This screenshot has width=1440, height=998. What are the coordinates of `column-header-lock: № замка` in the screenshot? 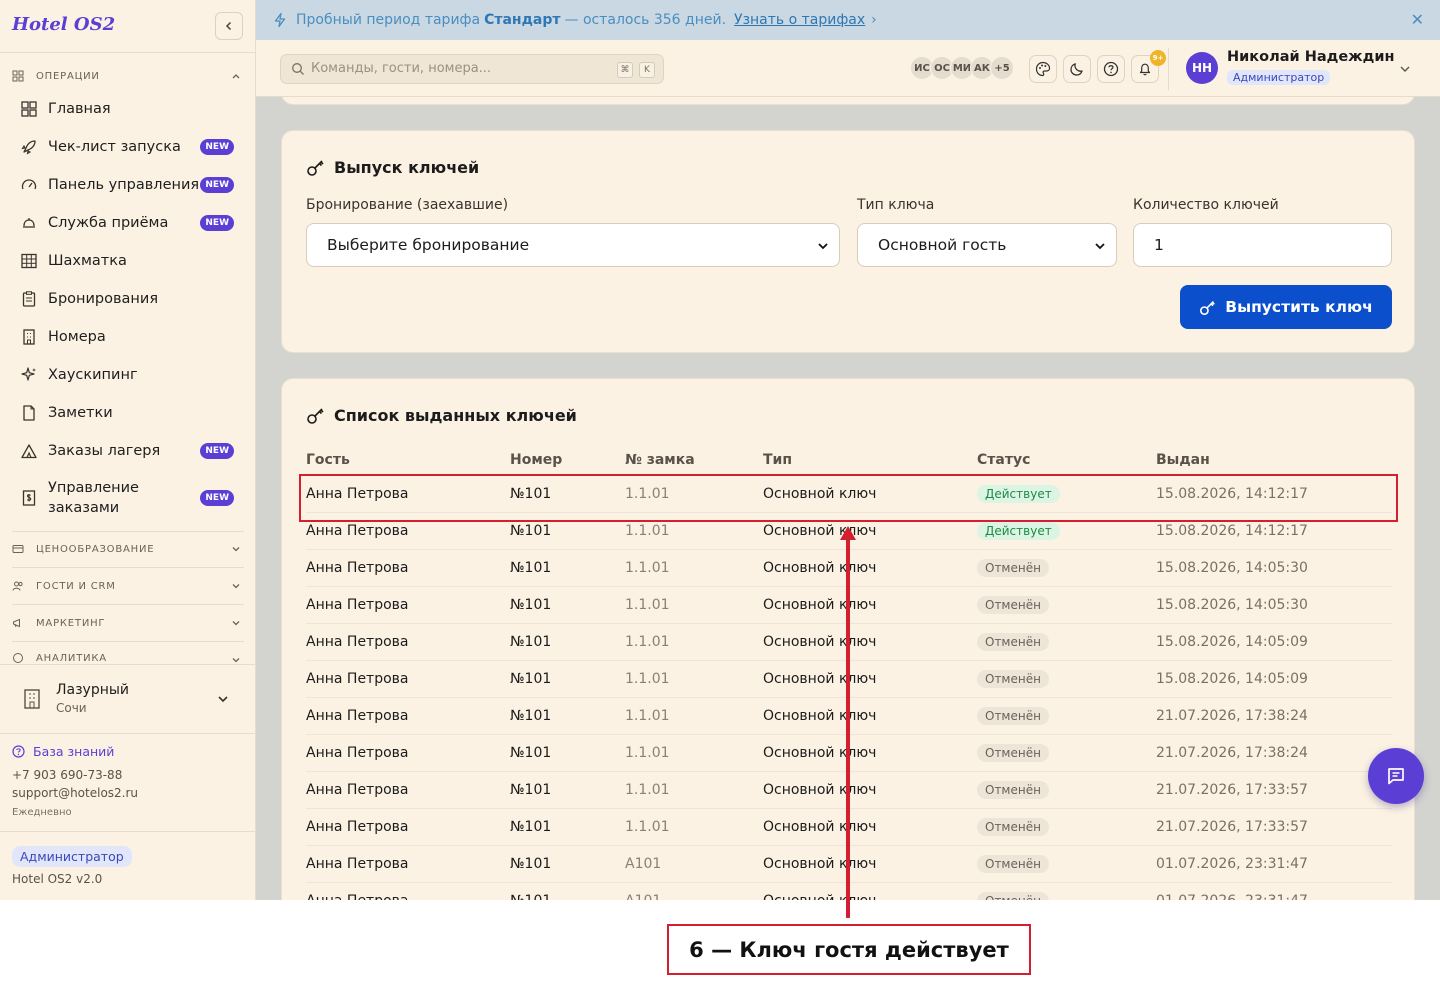 It's located at (694, 460).